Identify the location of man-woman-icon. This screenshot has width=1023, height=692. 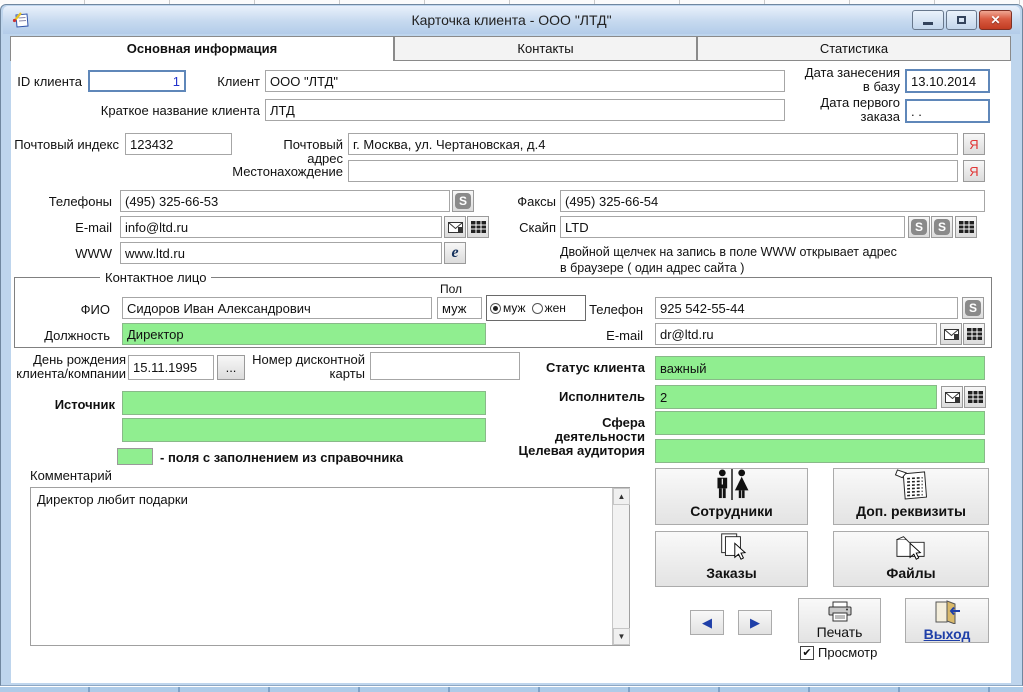
(732, 484).